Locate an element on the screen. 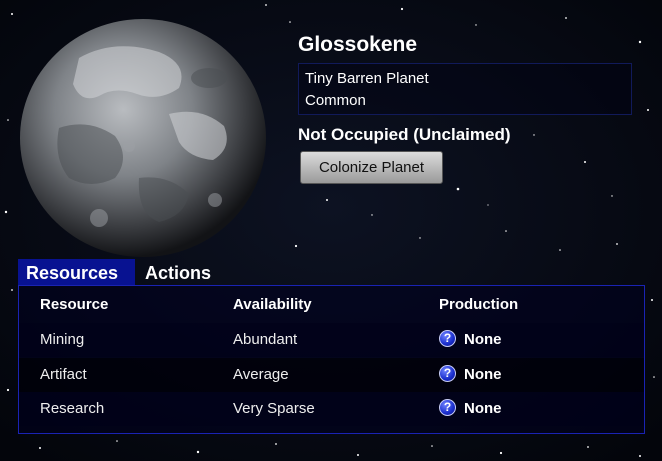 The height and width of the screenshot is (461, 662). occupancy-status: Not Occupied (Unclaimed) is located at coordinates (404, 134).